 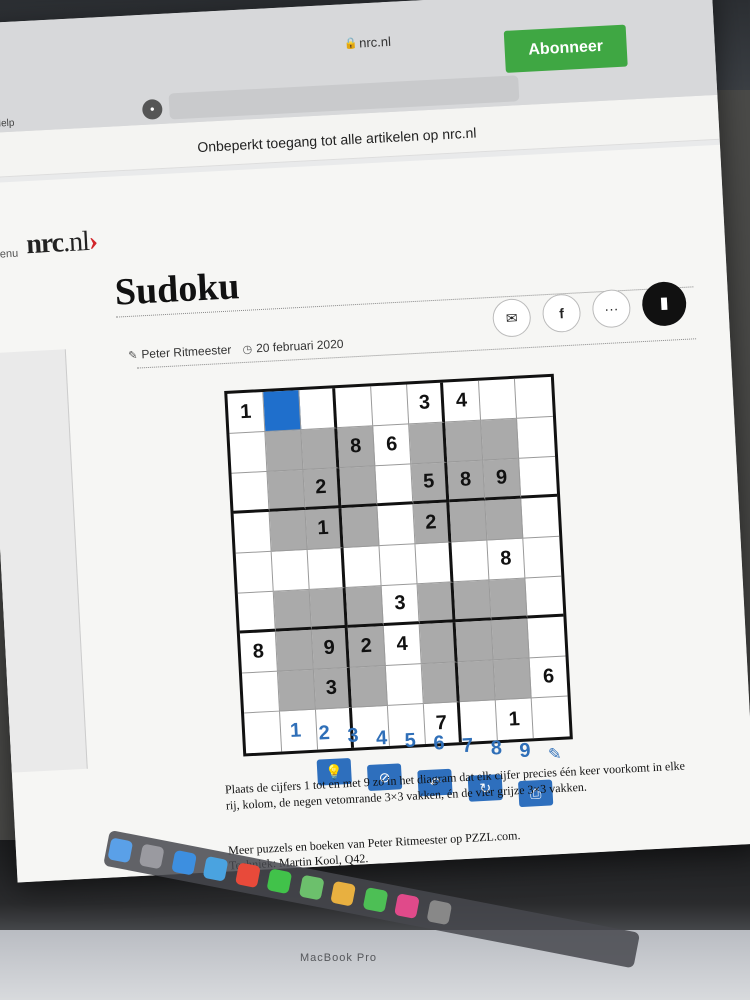 I want to click on launchpad-icon, so click(x=152, y=856).